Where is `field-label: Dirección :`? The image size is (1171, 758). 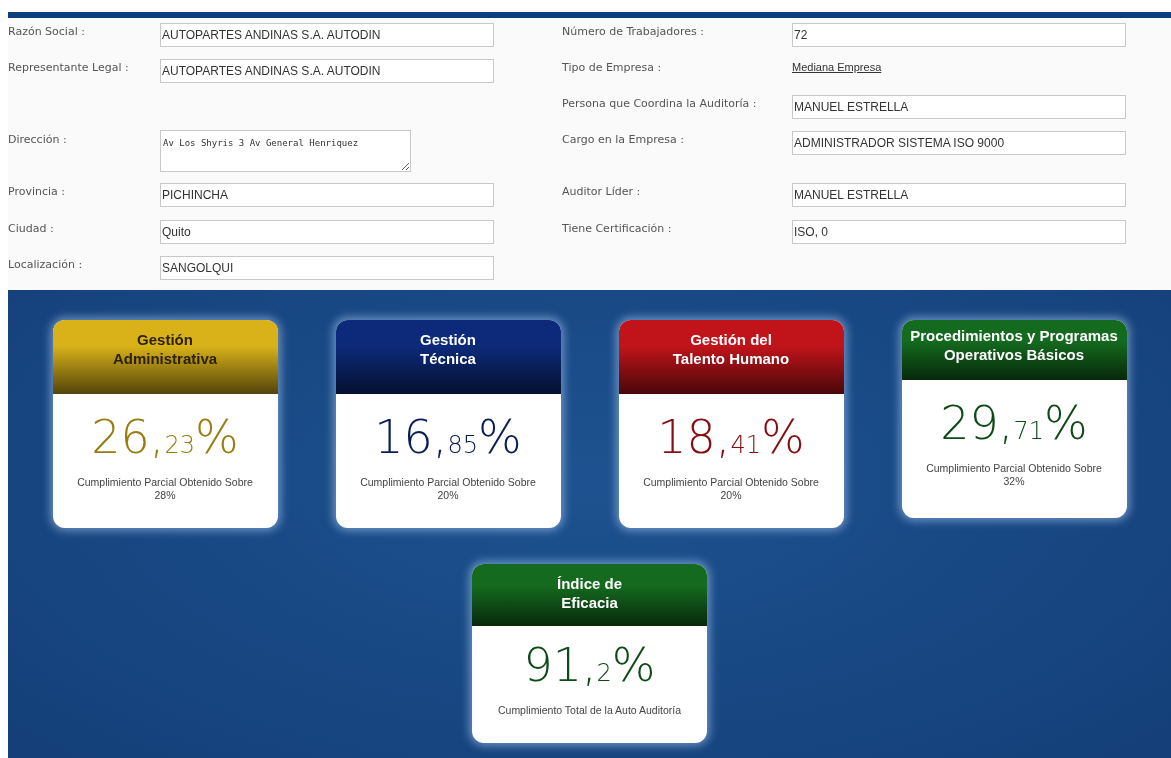 field-label: Dirección : is located at coordinates (37, 139).